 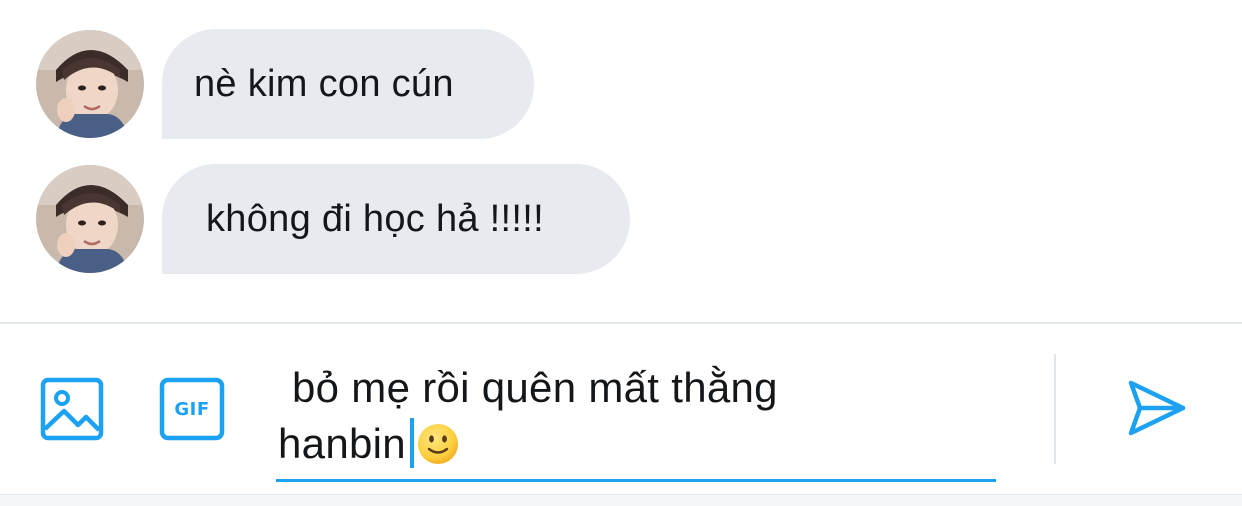 What do you see at coordinates (437, 444) in the screenshot?
I see `smiley-icon` at bounding box center [437, 444].